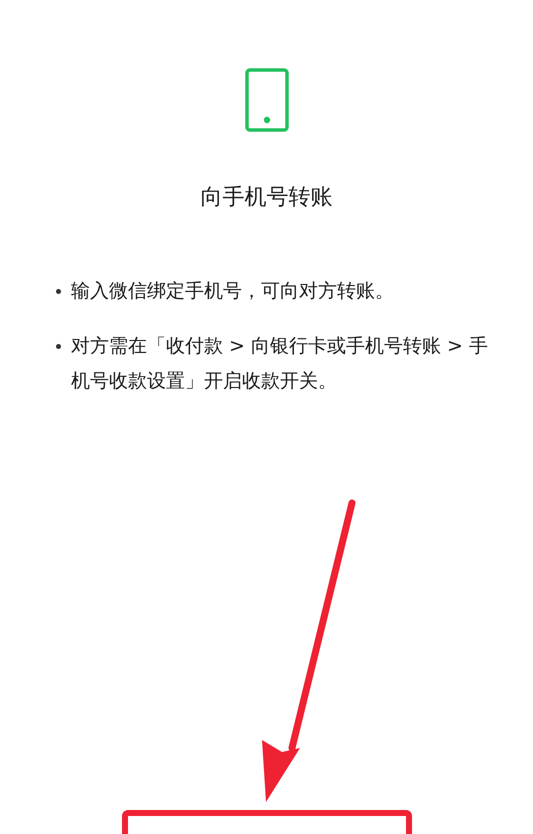  What do you see at coordinates (266, 198) in the screenshot?
I see `page-title: 向手机号转账` at bounding box center [266, 198].